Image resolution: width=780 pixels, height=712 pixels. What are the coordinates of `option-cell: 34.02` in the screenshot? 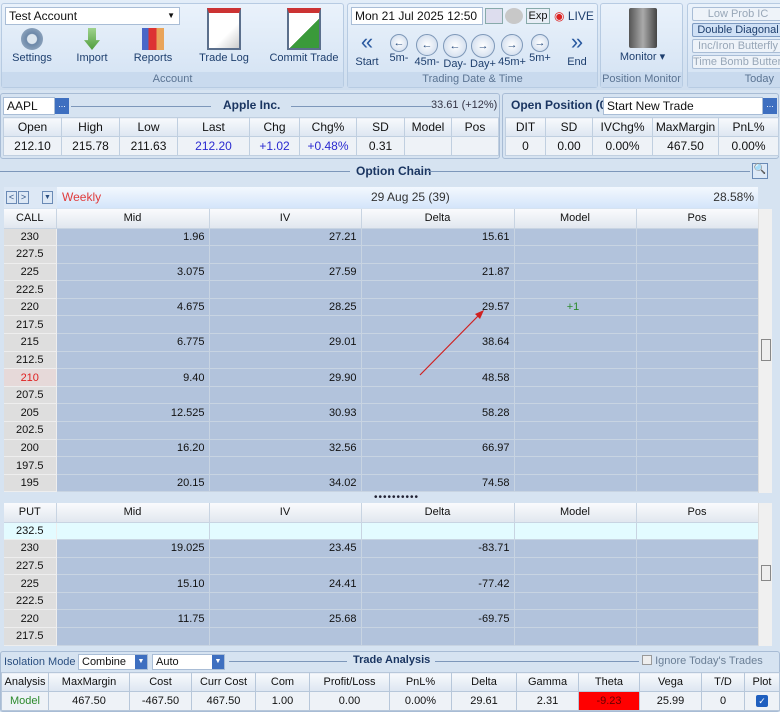 It's located at (285, 483).